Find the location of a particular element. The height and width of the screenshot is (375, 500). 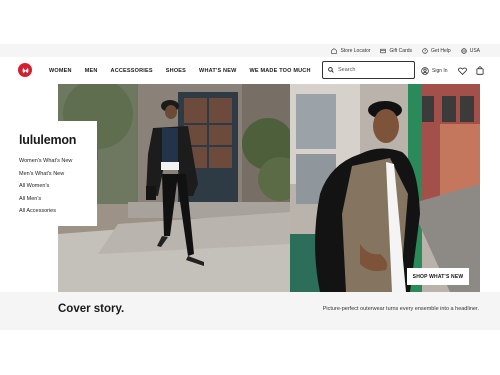

menu-link-all-accessories: All Accessories is located at coordinates (58, 211).